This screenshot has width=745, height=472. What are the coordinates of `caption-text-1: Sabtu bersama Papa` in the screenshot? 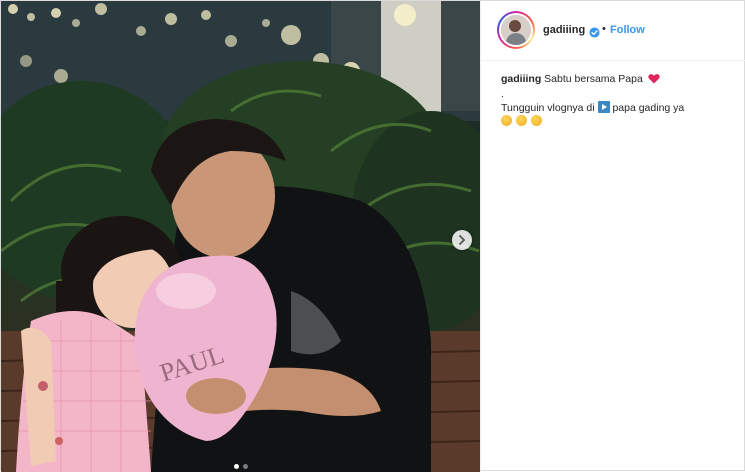 It's located at (593, 79).